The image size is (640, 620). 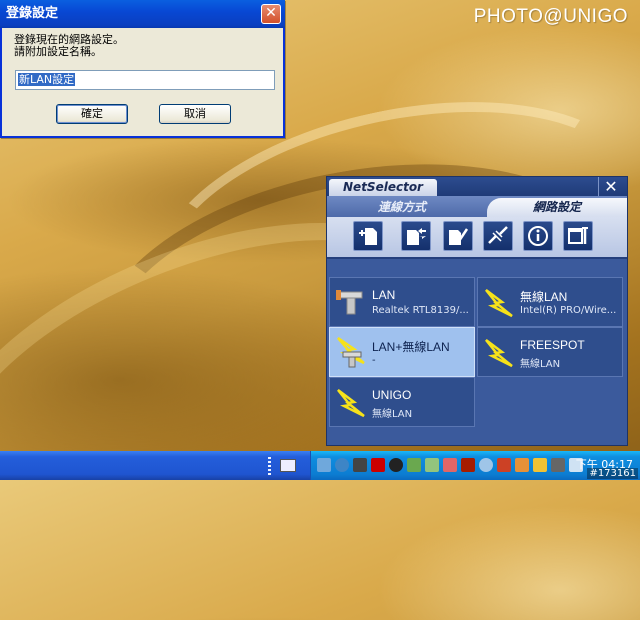 I want to click on flag-icon, so click(x=522, y=465).